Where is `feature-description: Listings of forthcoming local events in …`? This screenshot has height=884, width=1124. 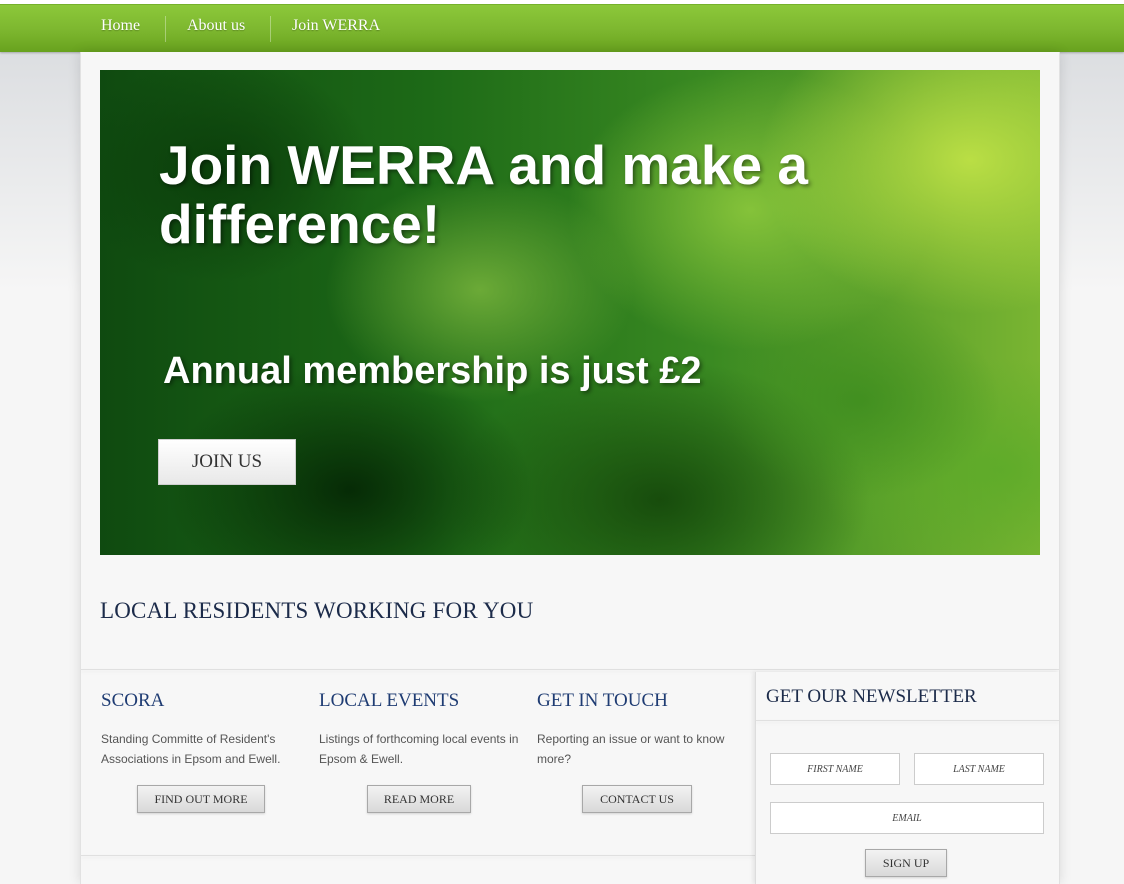 feature-description: Listings of forthcoming local events in … is located at coordinates (419, 749).